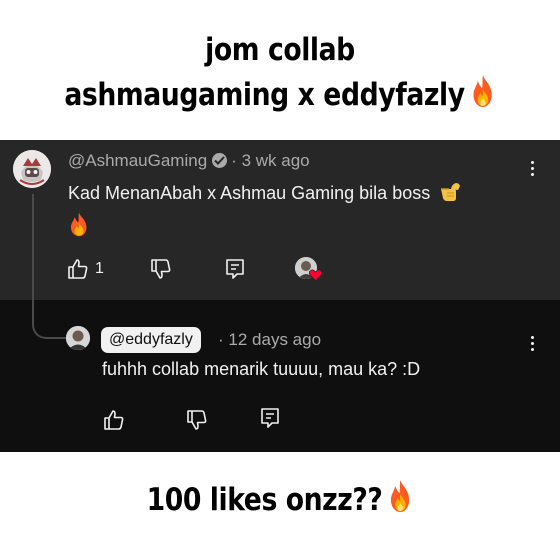 This screenshot has width=560, height=560. Describe the element at coordinates (32, 169) in the screenshot. I see `avatar` at that location.